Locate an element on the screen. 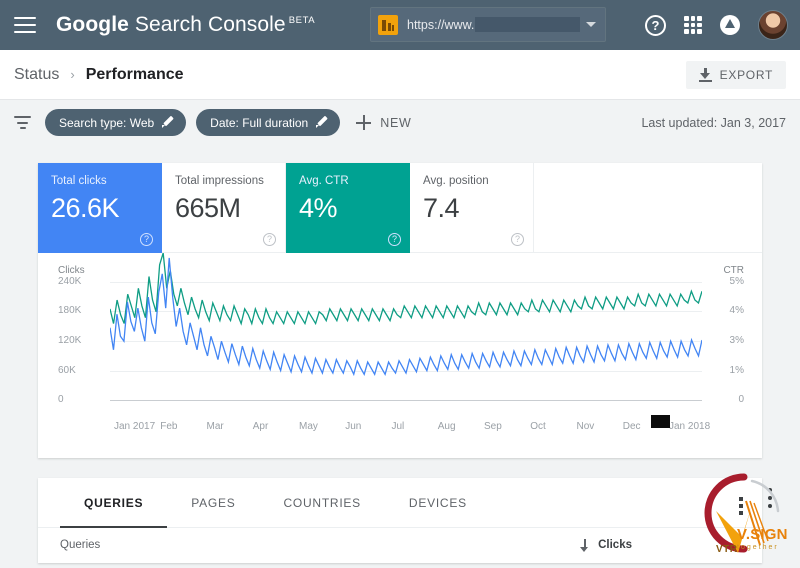 The width and height of the screenshot is (800, 568). metric-label: Avg. CTR is located at coordinates (348, 181).